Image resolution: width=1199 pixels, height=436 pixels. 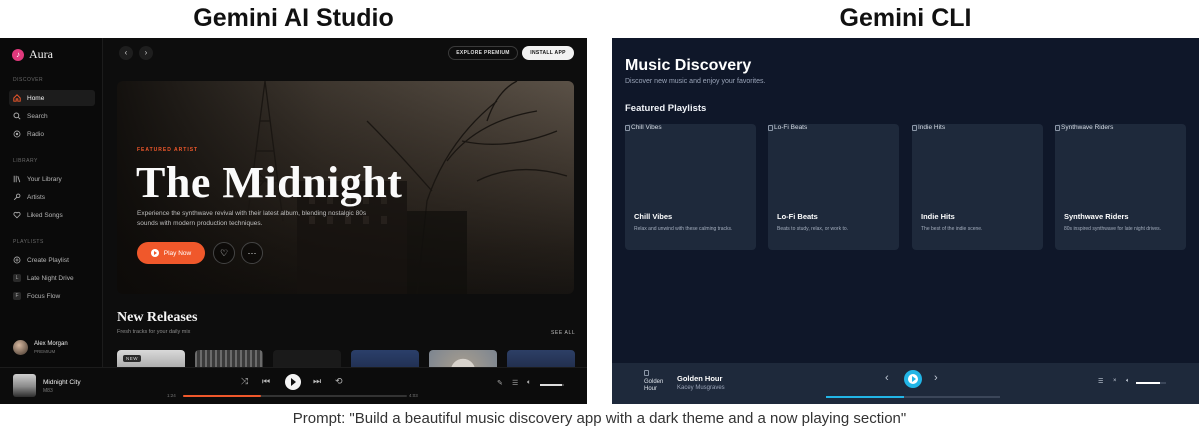 I want to click on home-icon, so click(x=17, y=98).